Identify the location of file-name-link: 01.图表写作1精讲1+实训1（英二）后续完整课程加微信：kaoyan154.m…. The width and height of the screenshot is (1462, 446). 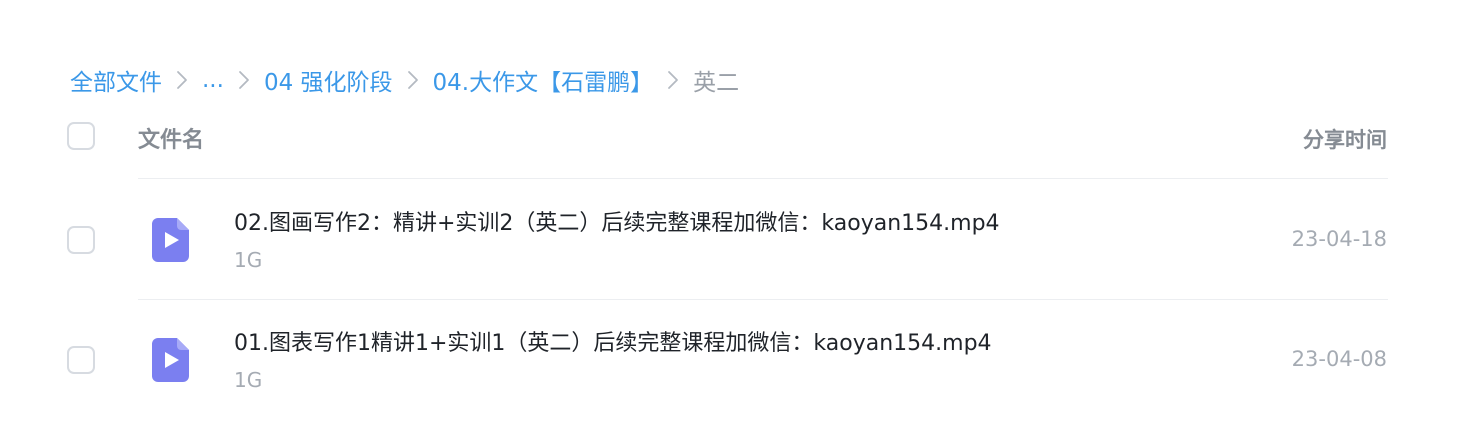
(613, 341).